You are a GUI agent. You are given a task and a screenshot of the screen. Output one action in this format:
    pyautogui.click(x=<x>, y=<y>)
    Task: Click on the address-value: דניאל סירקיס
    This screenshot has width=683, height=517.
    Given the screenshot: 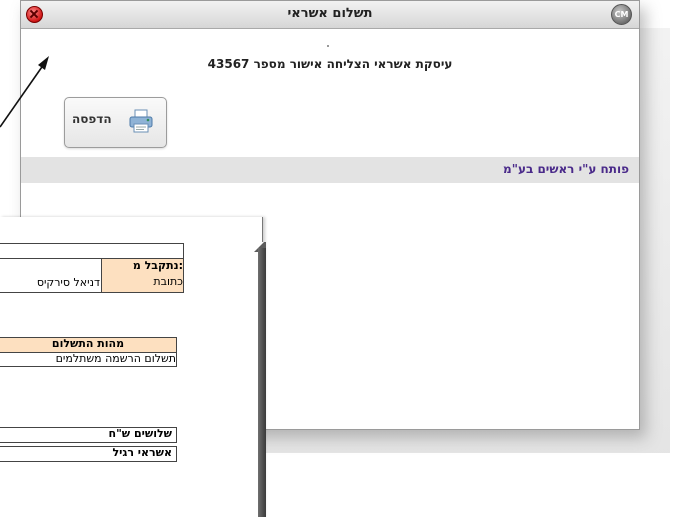 What is the action you would take?
    pyautogui.click(x=68, y=282)
    